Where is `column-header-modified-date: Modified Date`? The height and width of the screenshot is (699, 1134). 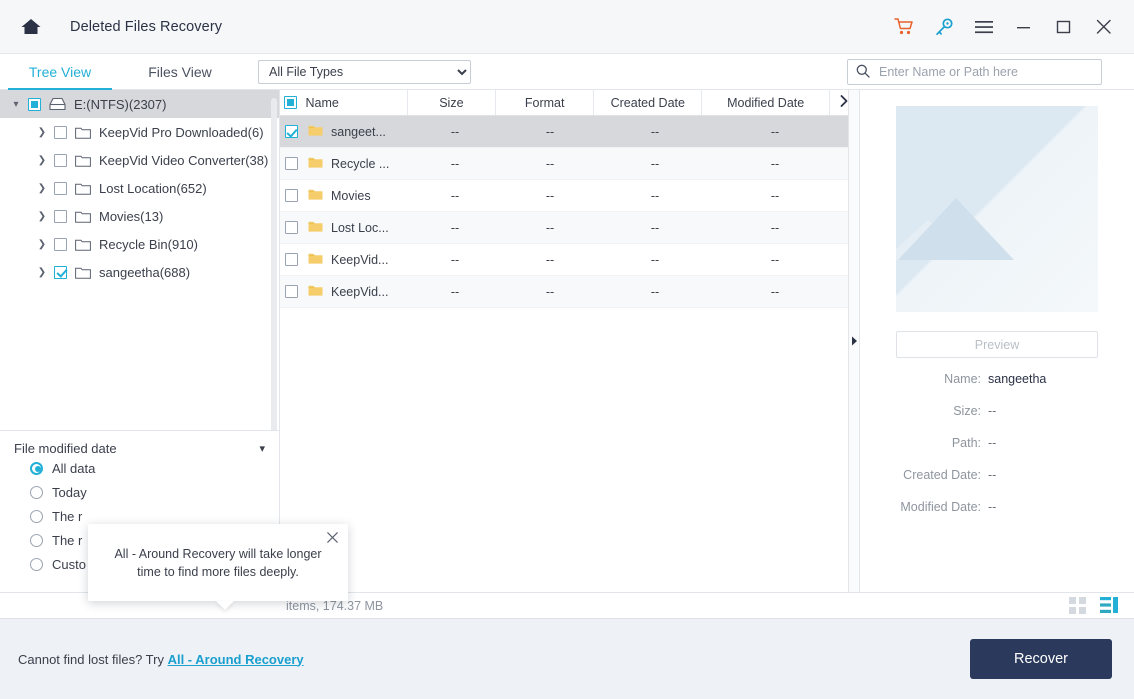 column-header-modified-date: Modified Date is located at coordinates (766, 102).